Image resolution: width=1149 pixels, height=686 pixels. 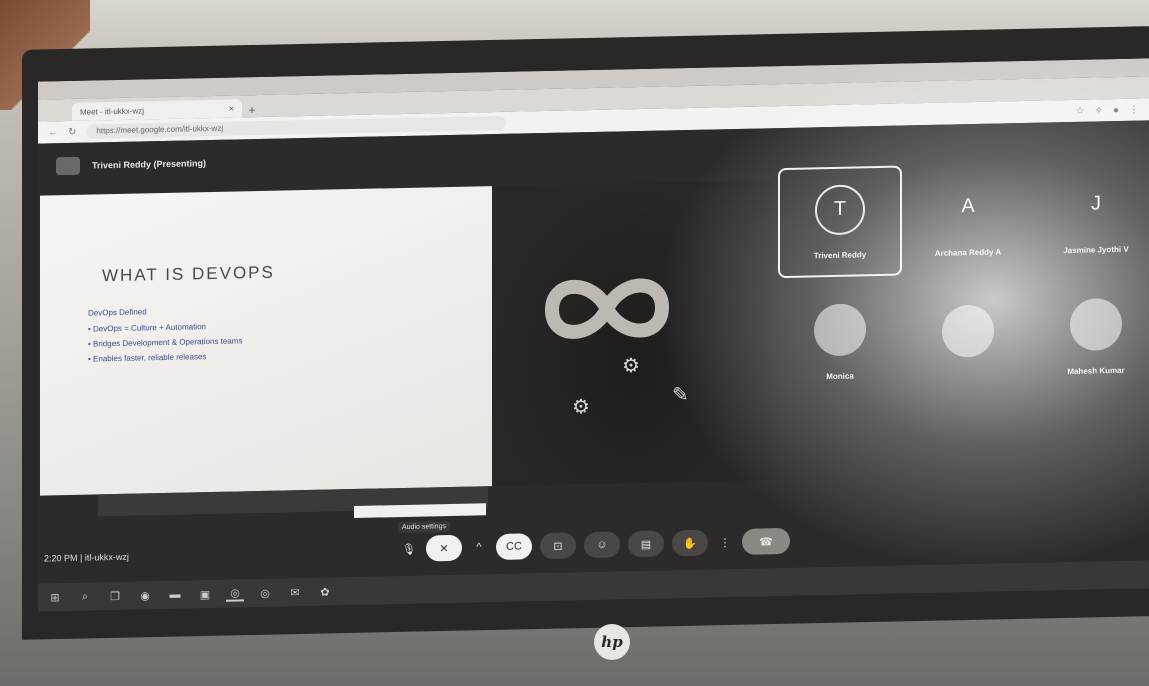 I want to click on present-icon: ⊡, so click(x=558, y=546).